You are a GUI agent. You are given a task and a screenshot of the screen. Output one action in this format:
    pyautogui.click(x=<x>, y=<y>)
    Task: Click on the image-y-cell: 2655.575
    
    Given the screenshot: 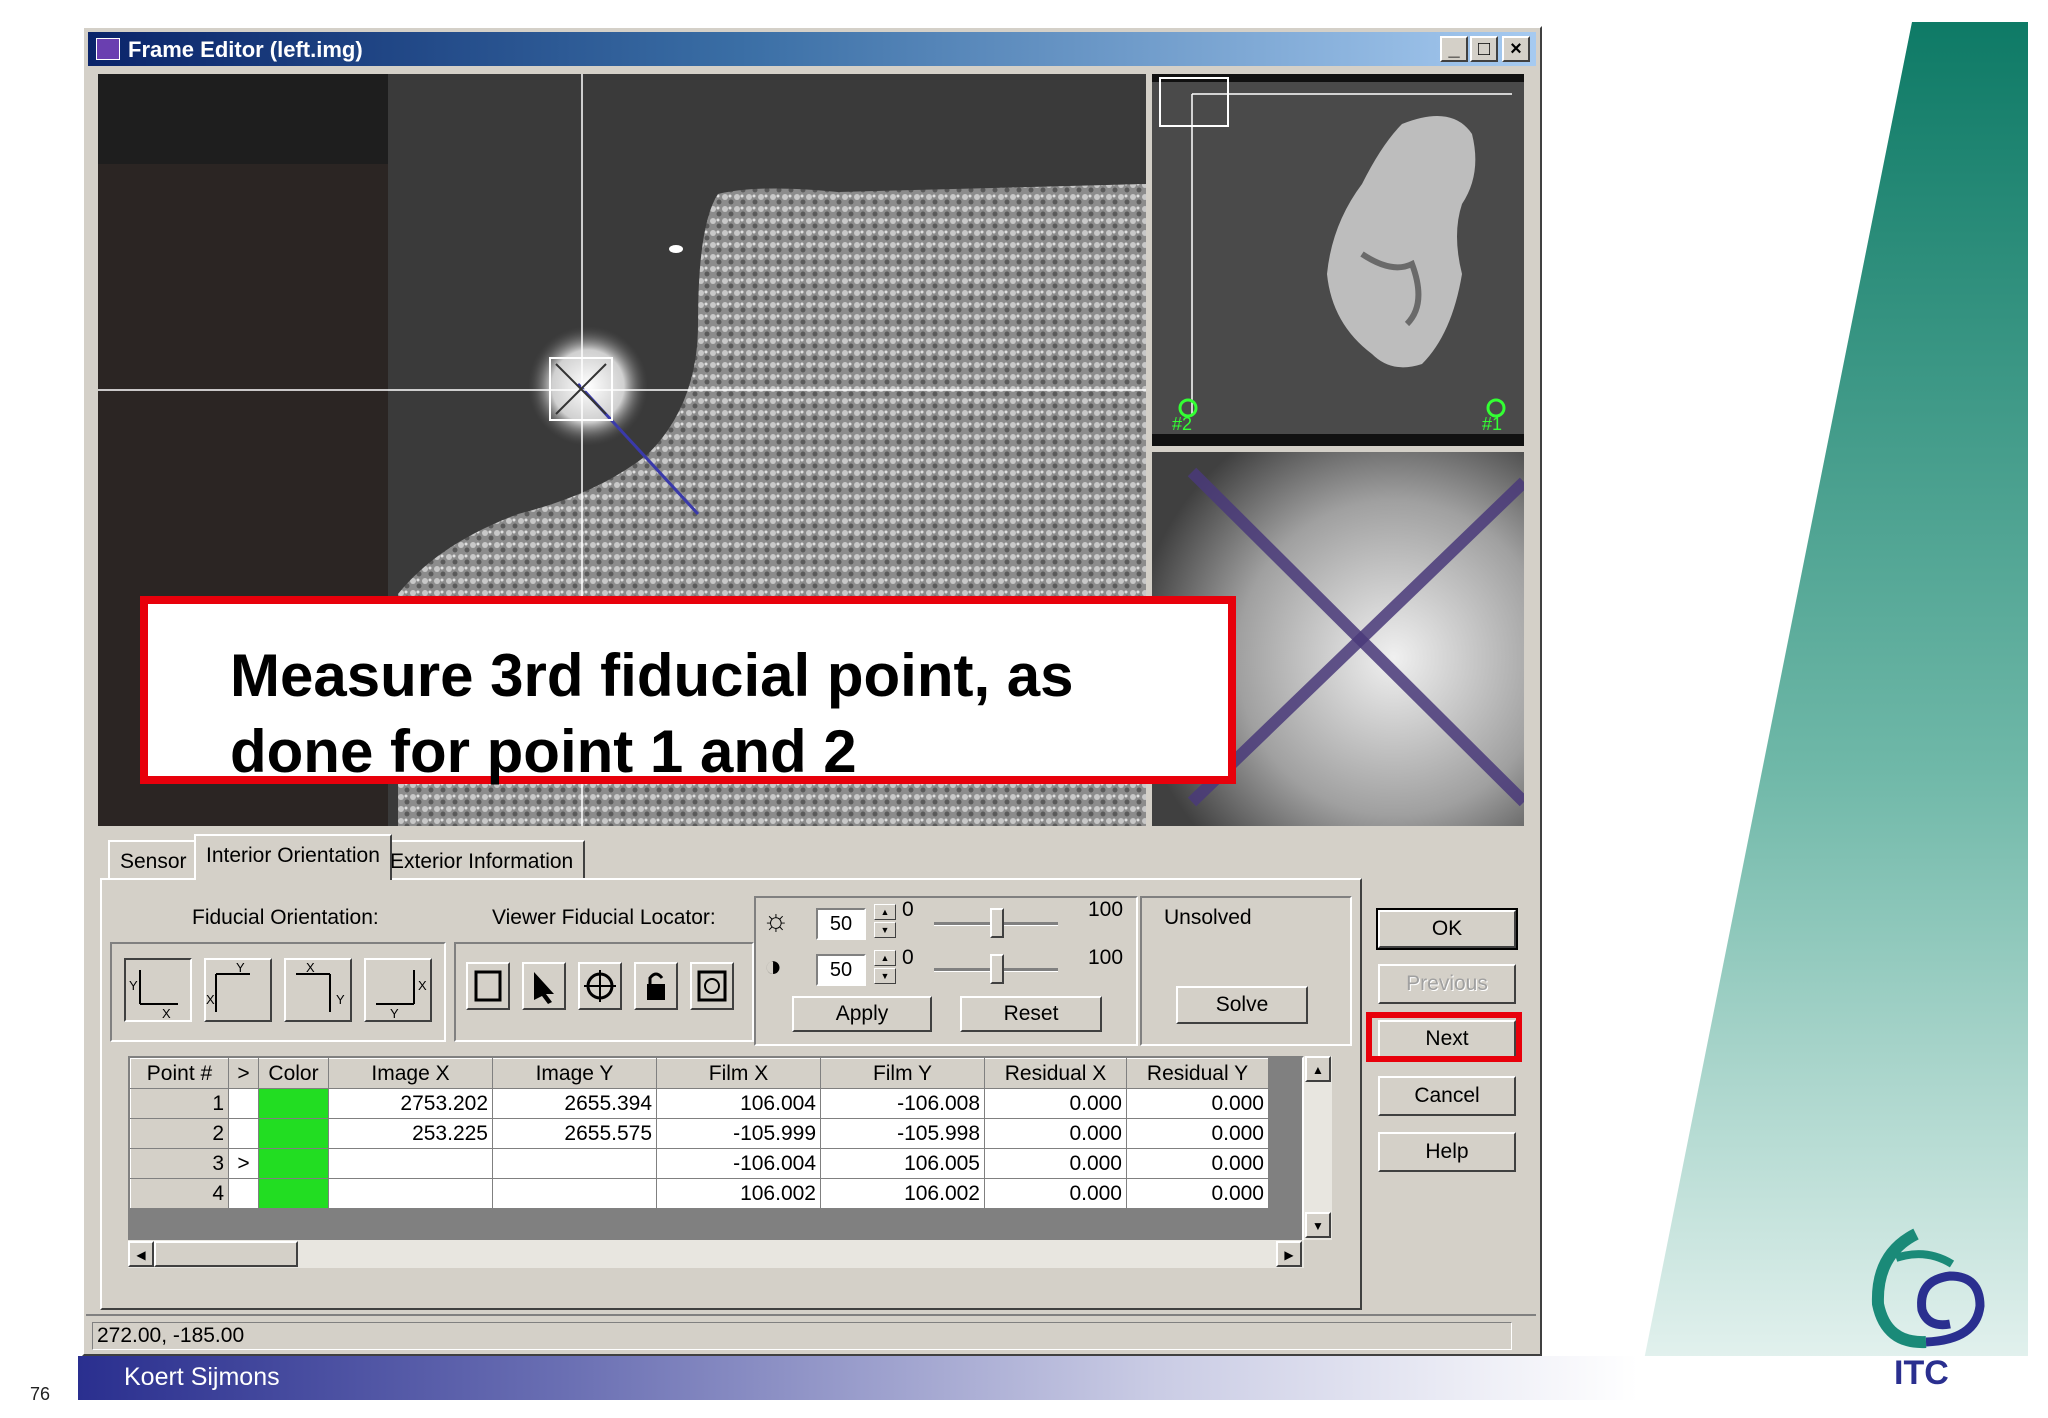 What is the action you would take?
    pyautogui.click(x=574, y=1133)
    